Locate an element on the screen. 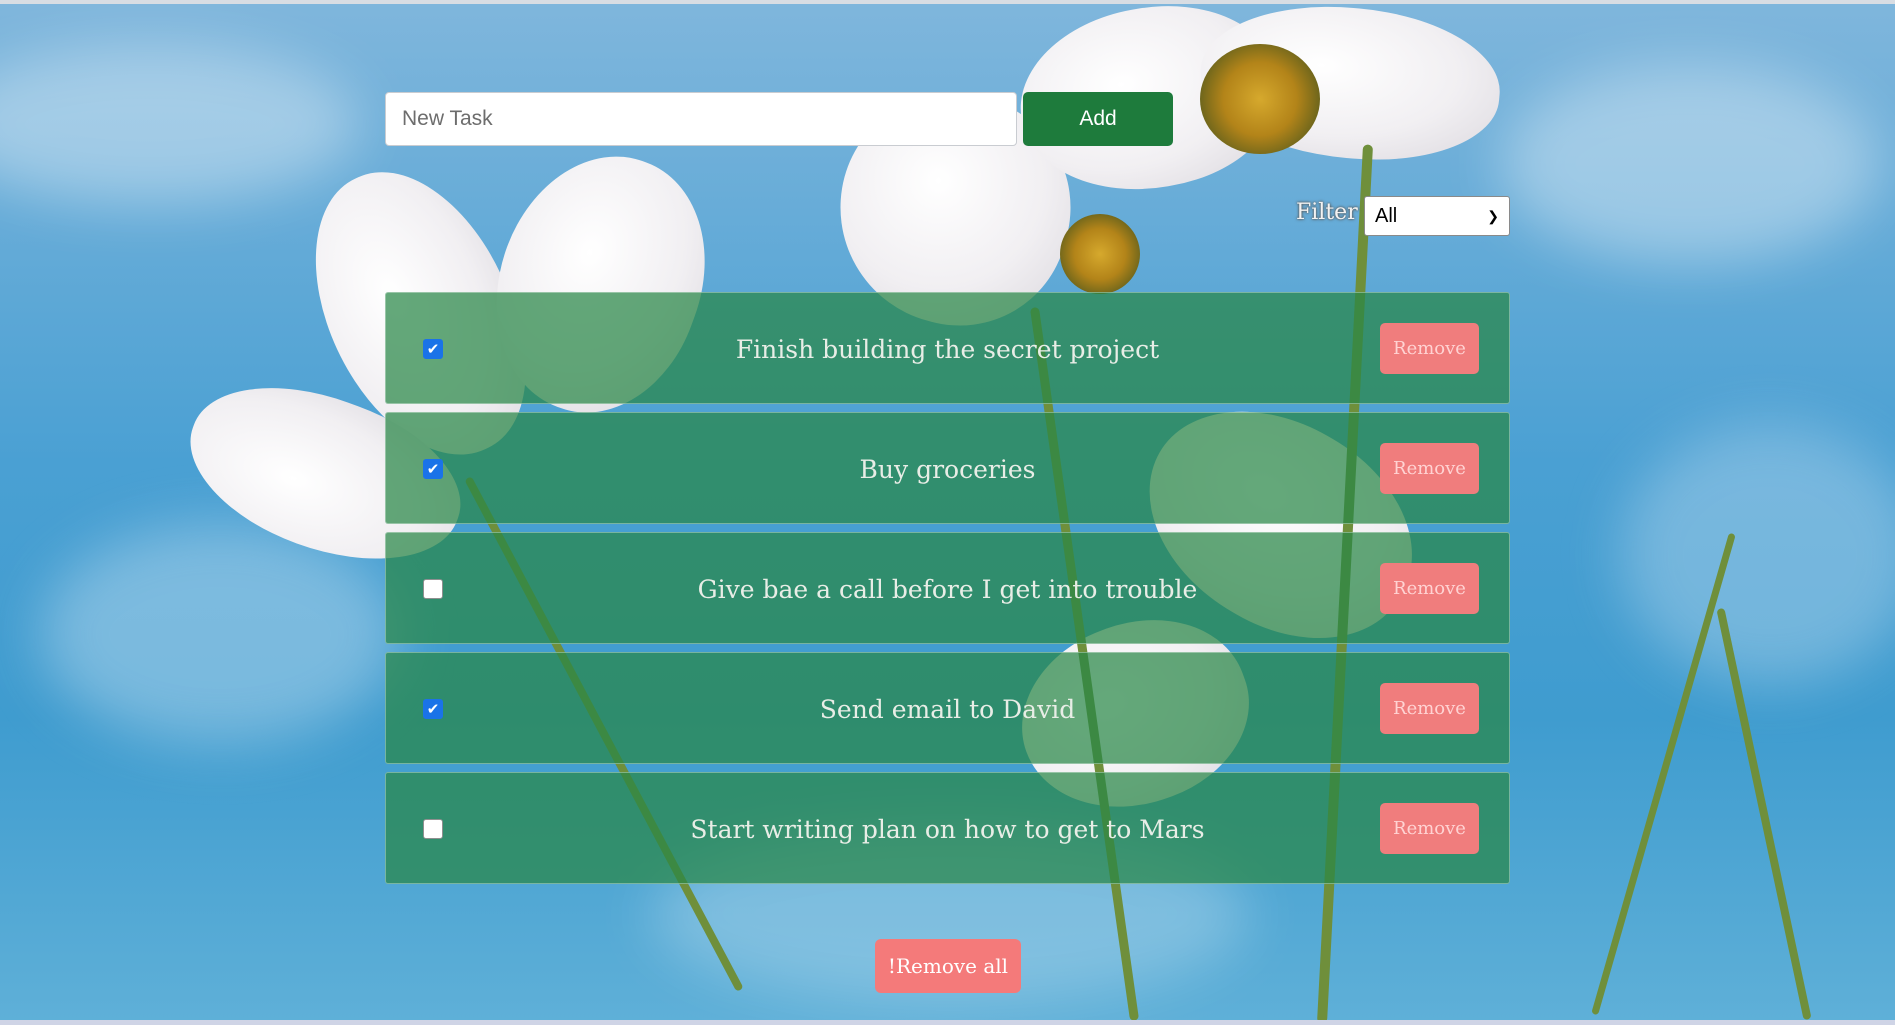 Image resolution: width=1895 pixels, height=1025 pixels. task-text: Buy groceries is located at coordinates (947, 469).